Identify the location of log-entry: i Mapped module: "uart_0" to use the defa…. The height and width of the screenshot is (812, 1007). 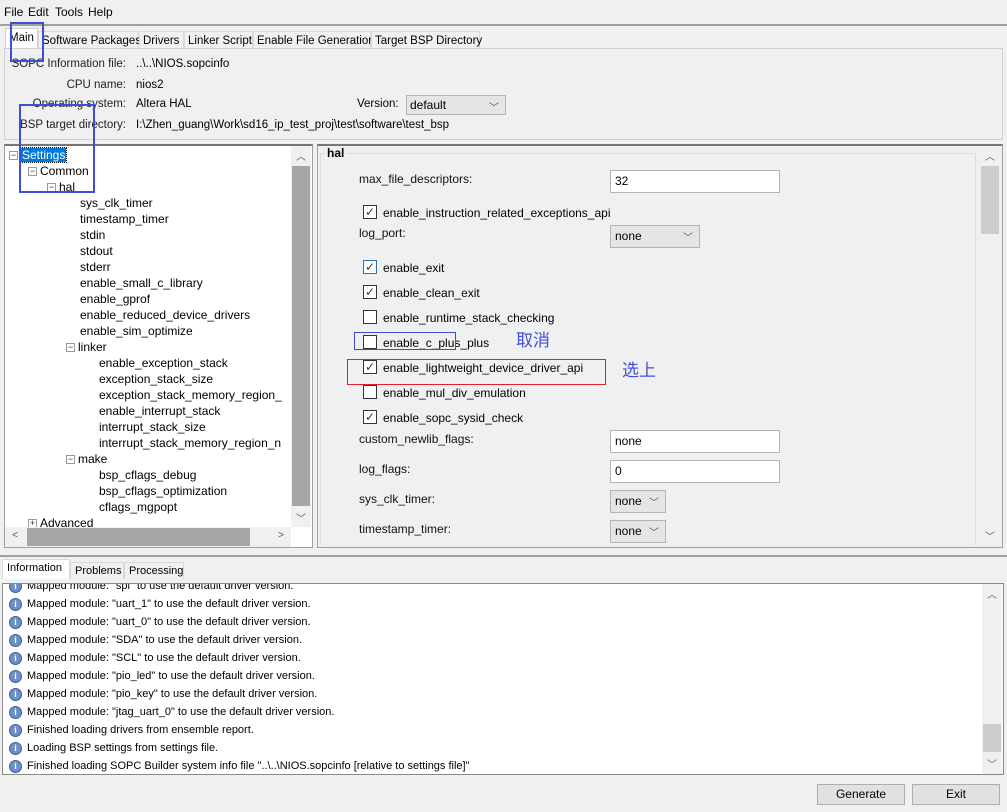
(160, 622).